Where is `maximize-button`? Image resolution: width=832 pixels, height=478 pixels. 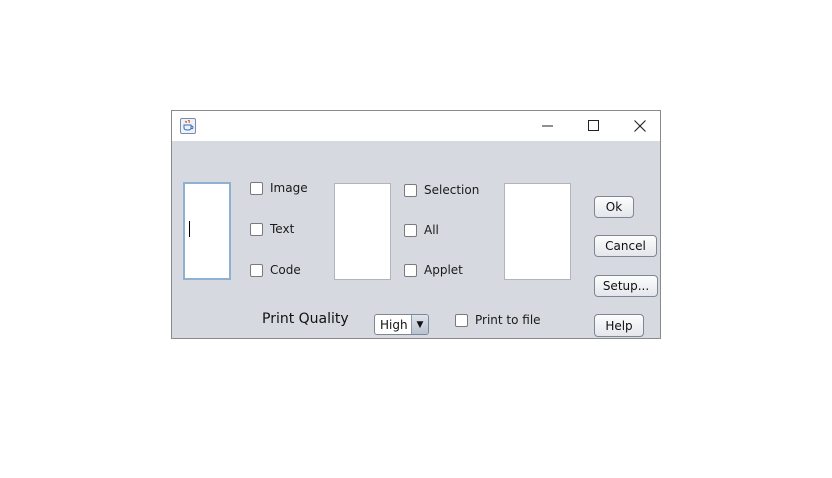
maximize-button is located at coordinates (593, 126).